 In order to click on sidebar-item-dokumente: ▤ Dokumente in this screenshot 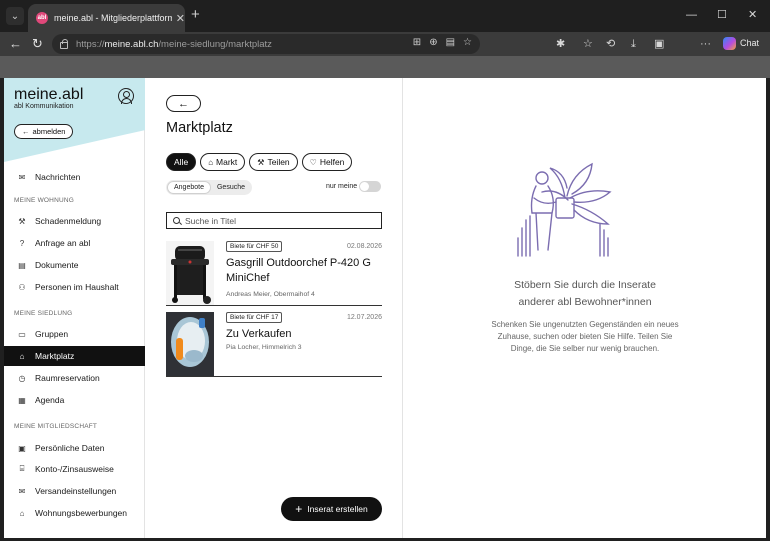, I will do `click(74, 265)`.